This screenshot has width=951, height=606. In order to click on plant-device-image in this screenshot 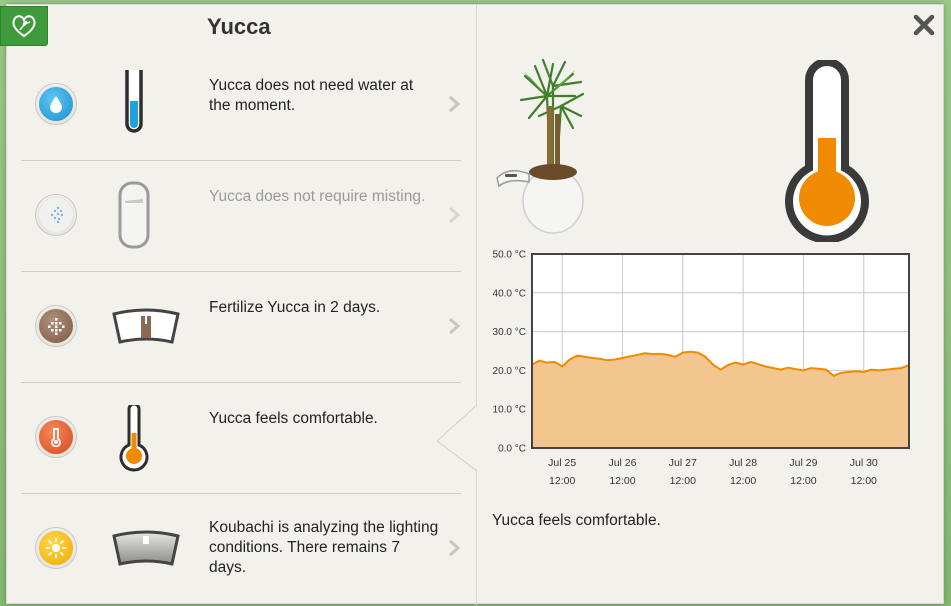, I will do `click(540, 145)`.